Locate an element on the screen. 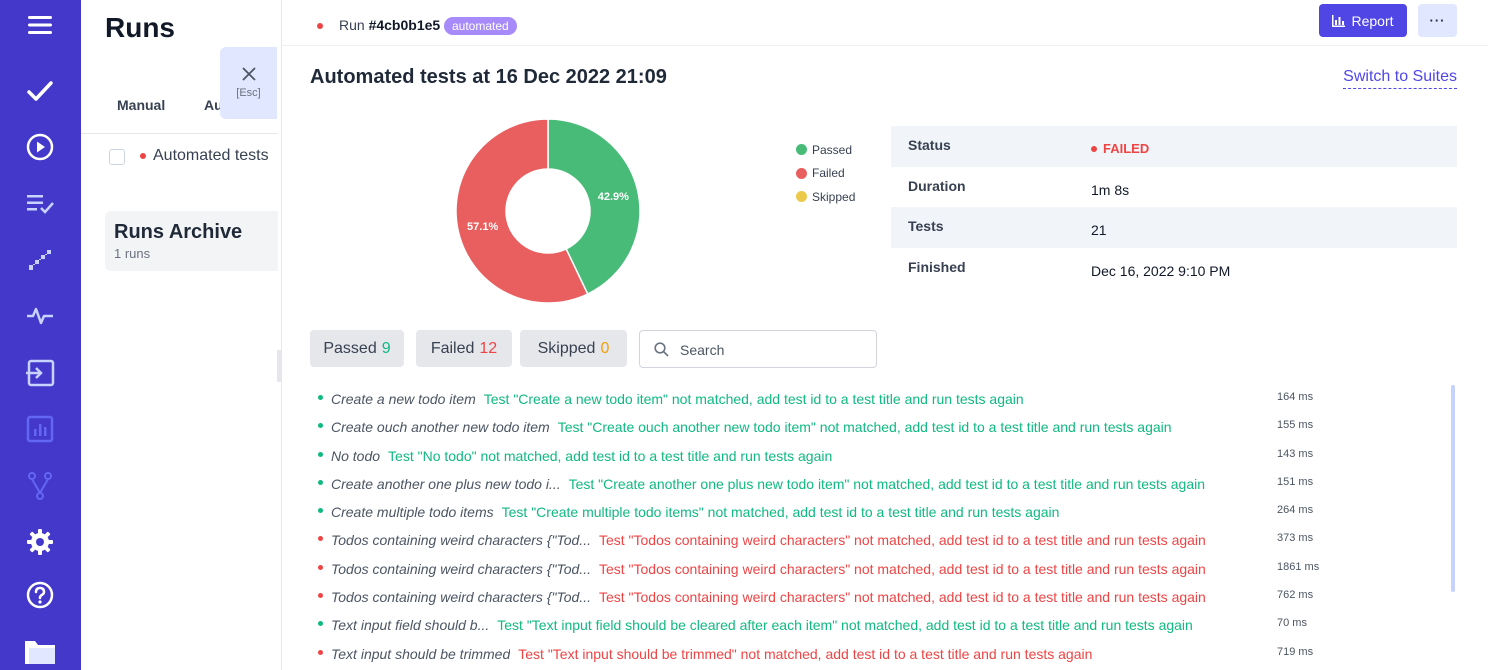  more-options-button: ··· is located at coordinates (1437, 20).